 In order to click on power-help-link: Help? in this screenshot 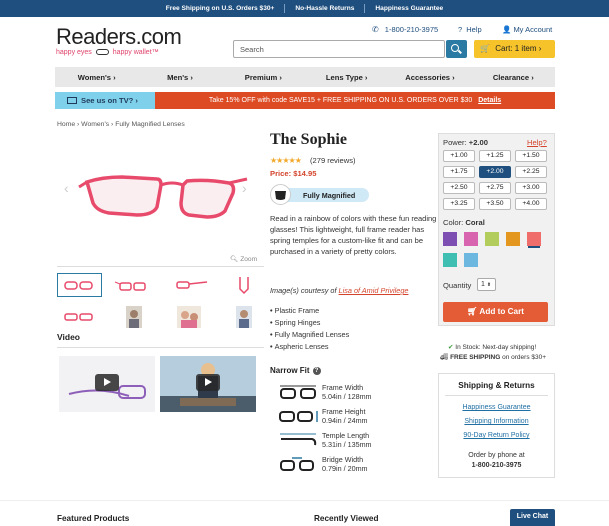, I will do `click(537, 142)`.